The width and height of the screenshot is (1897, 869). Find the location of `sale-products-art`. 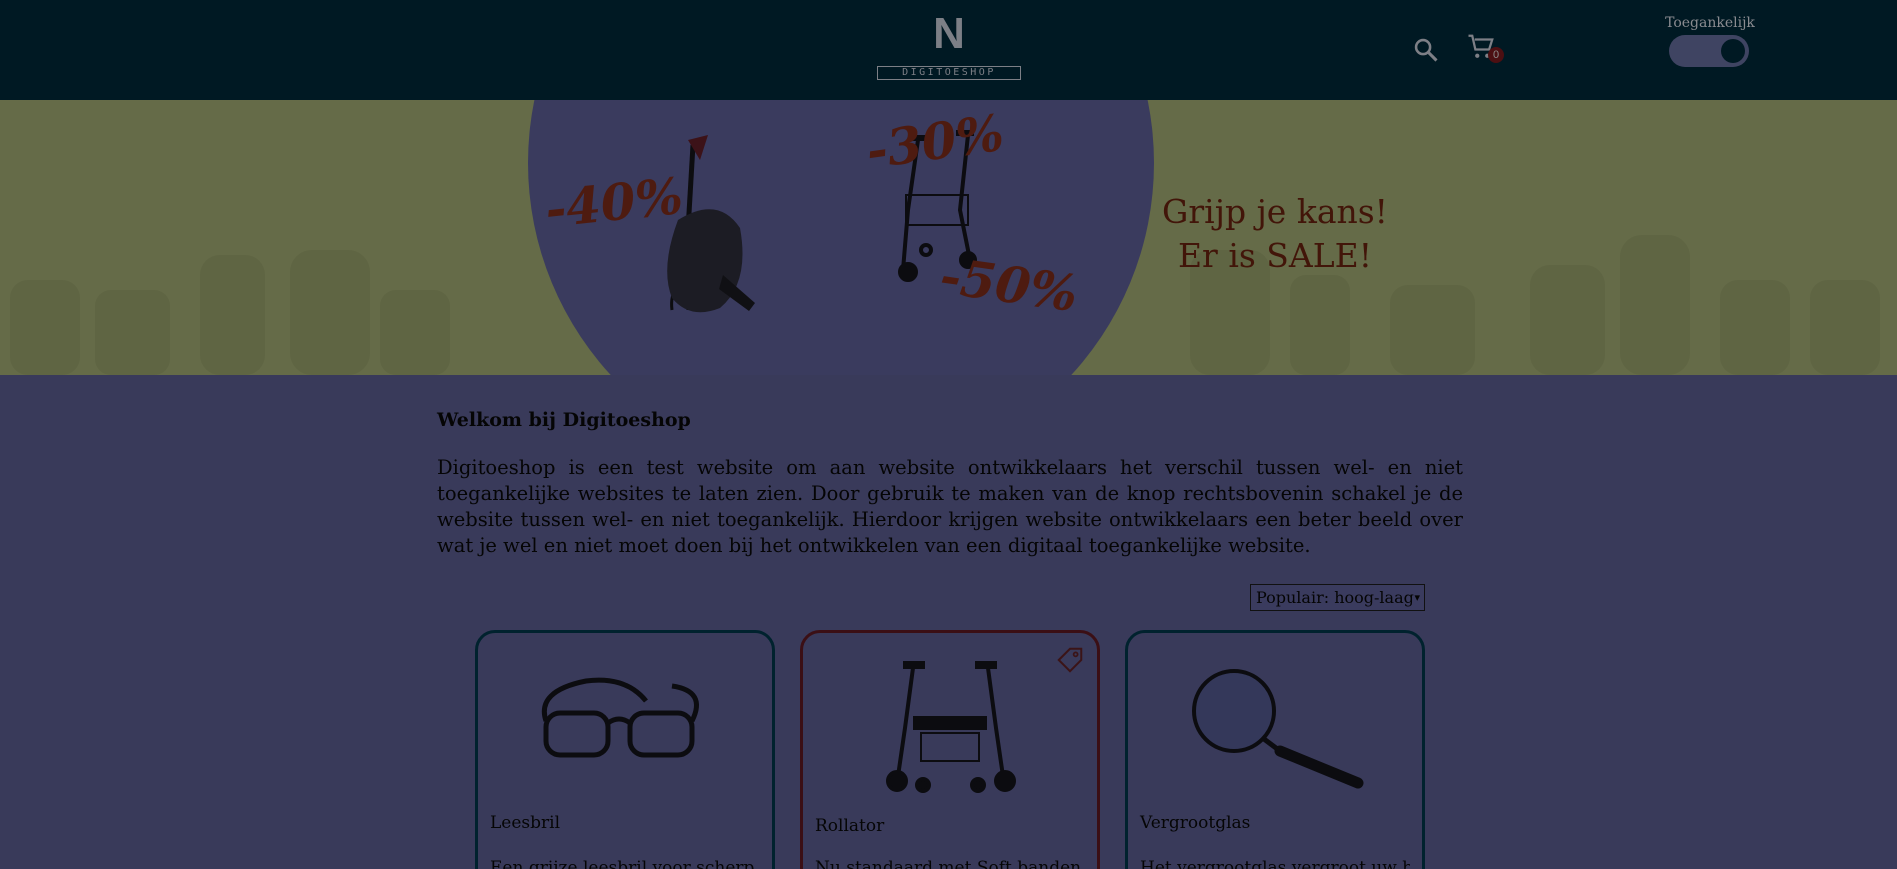

sale-products-art is located at coordinates (822, 221).